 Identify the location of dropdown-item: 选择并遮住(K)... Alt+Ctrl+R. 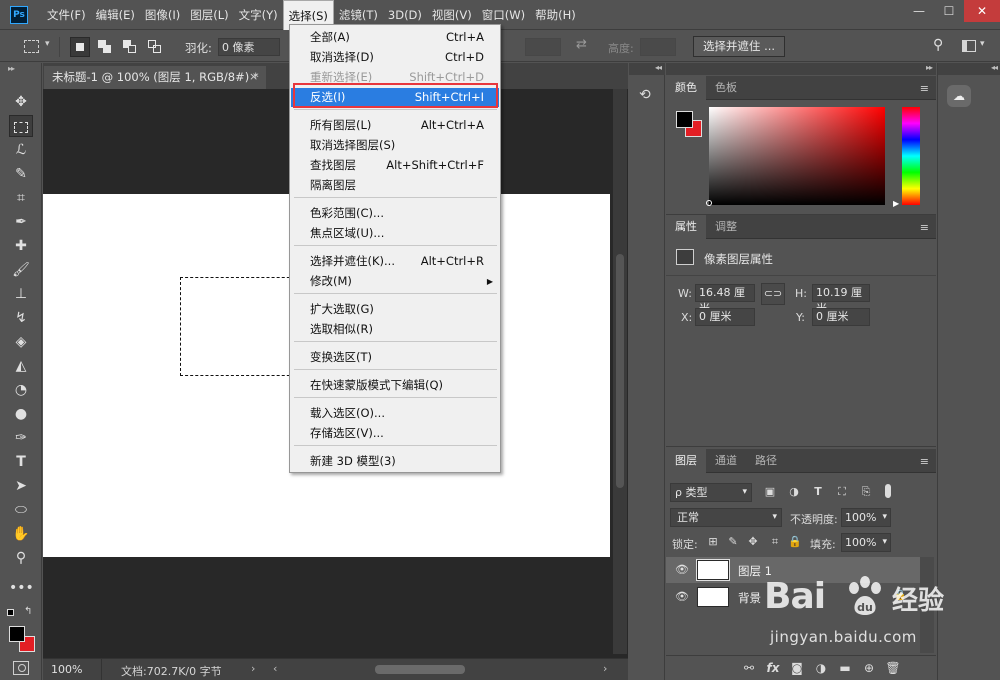
(395, 261).